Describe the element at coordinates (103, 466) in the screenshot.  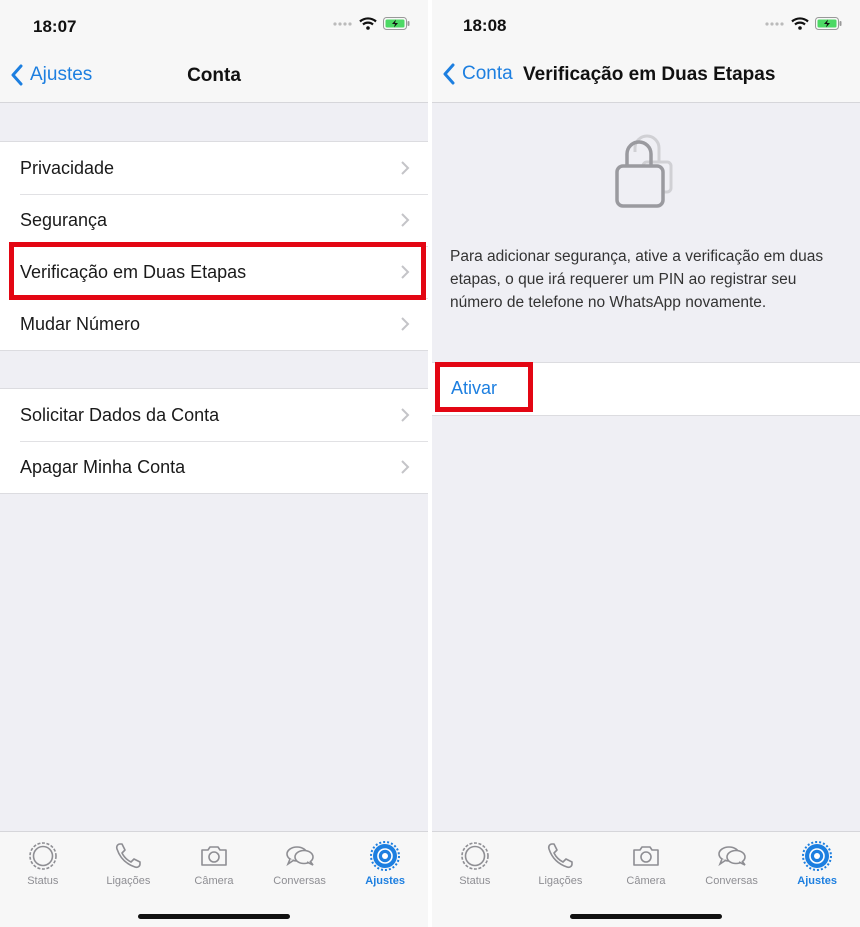
I see `row-label: Apagar Minha Conta` at that location.